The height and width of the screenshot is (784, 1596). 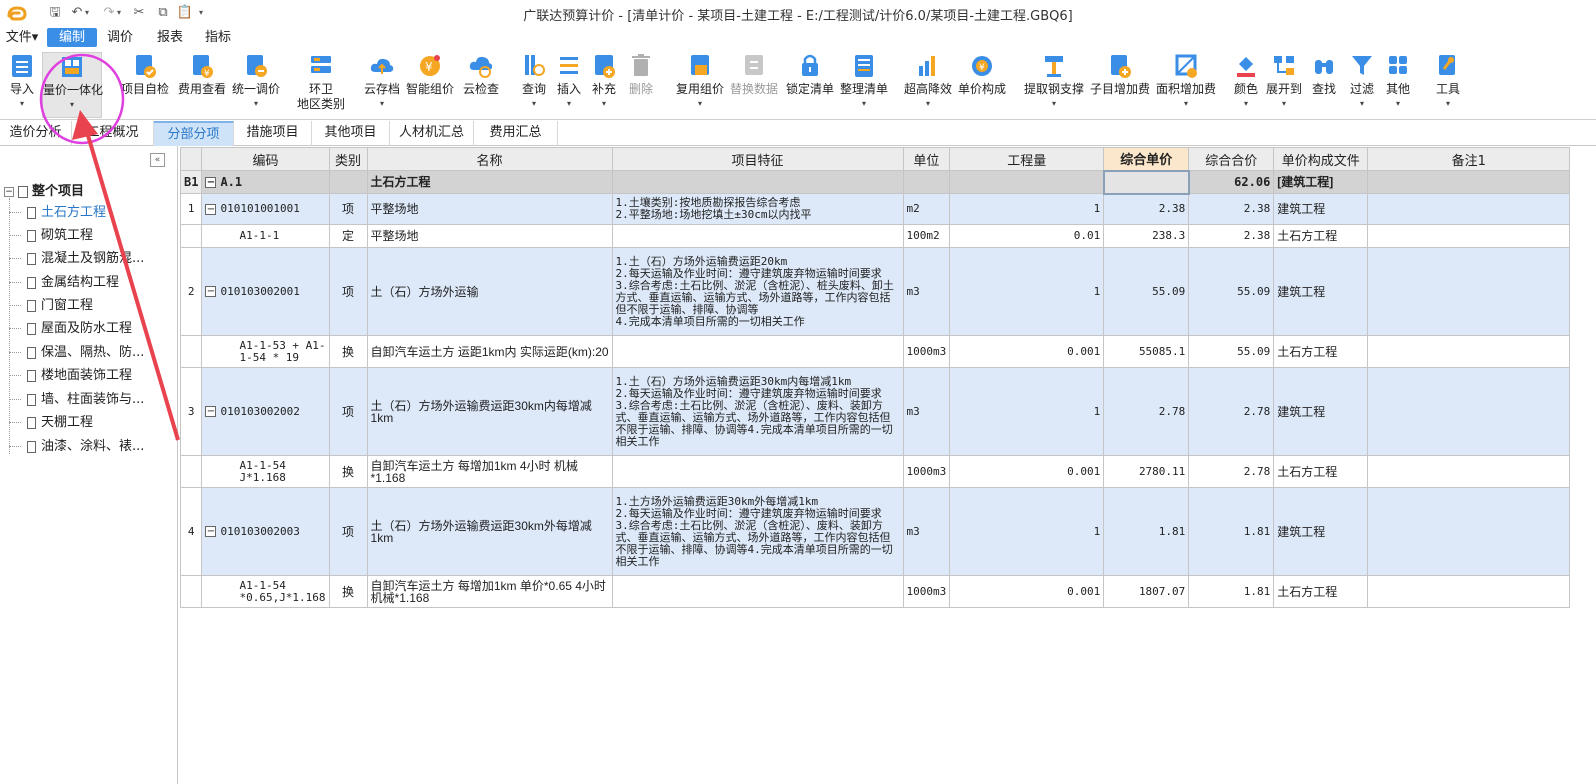 I want to click on code-cell: A1-1-54 *0.65,J*1.168, so click(x=265, y=591).